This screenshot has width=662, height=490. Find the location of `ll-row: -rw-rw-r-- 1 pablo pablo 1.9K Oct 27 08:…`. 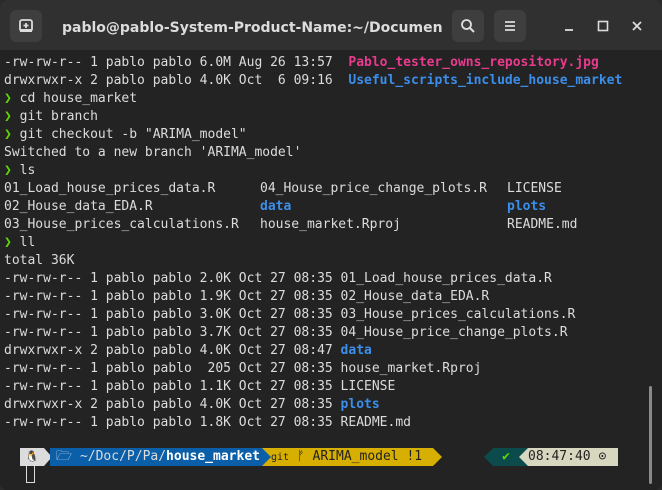

ll-row: -rw-rw-r-- 1 pablo pablo 1.9K Oct 27 08:… is located at coordinates (247, 296).